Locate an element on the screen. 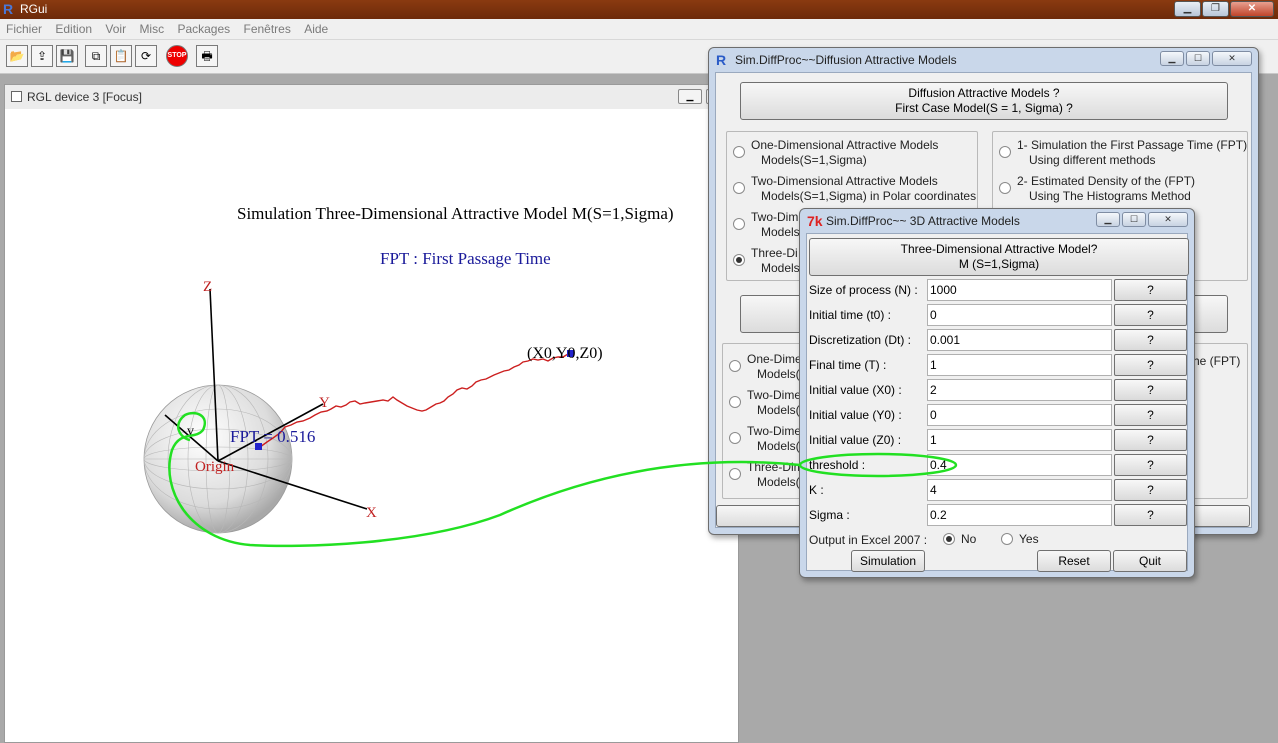  dialog-close-button: ✕ is located at coordinates (1232, 58).